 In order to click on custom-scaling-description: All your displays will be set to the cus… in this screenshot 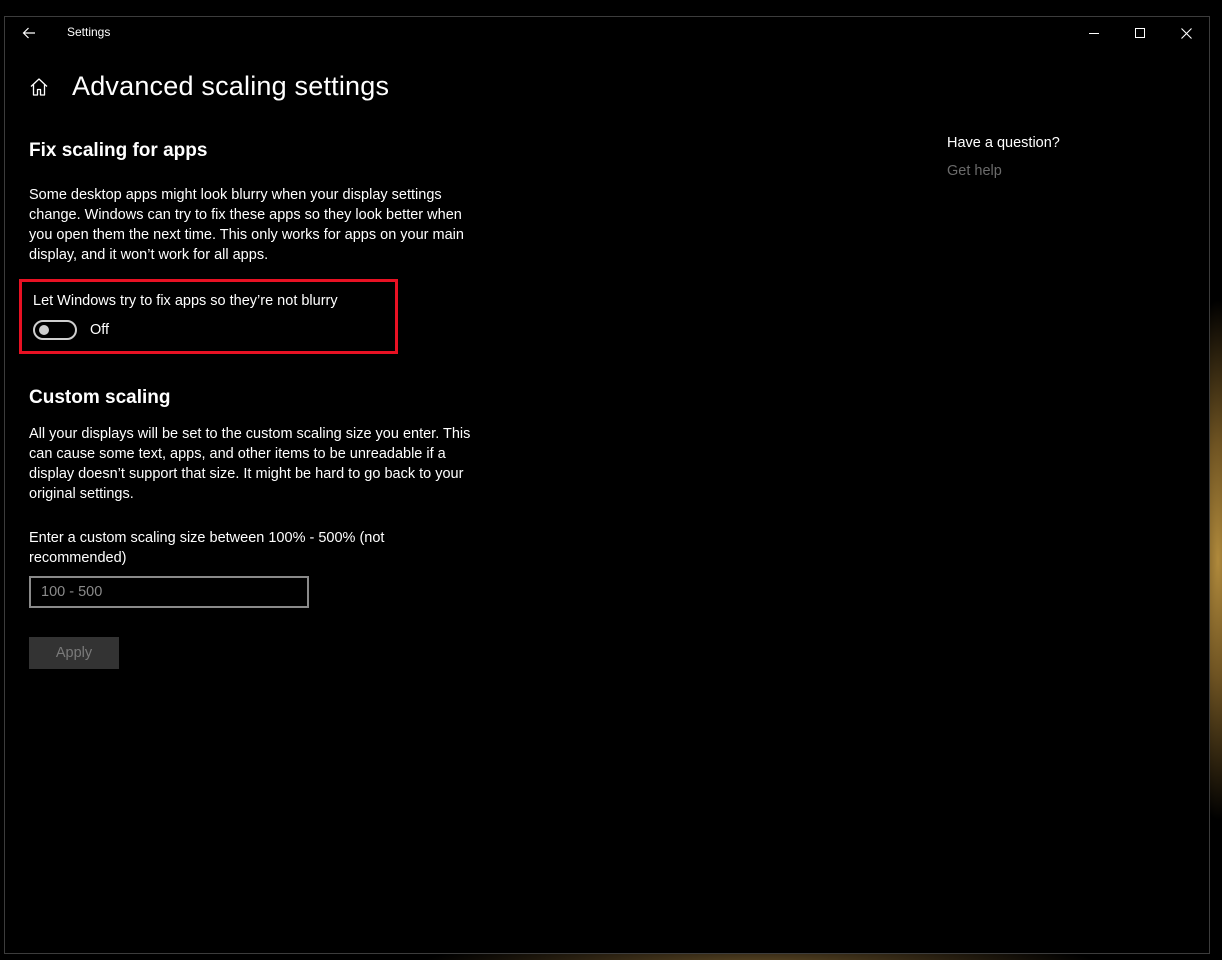, I will do `click(250, 464)`.